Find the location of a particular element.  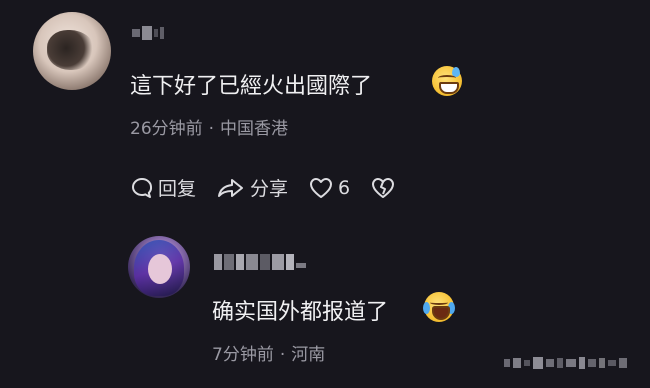

comment-meta: 26分钟前 · 中国香港 is located at coordinates (209, 126).